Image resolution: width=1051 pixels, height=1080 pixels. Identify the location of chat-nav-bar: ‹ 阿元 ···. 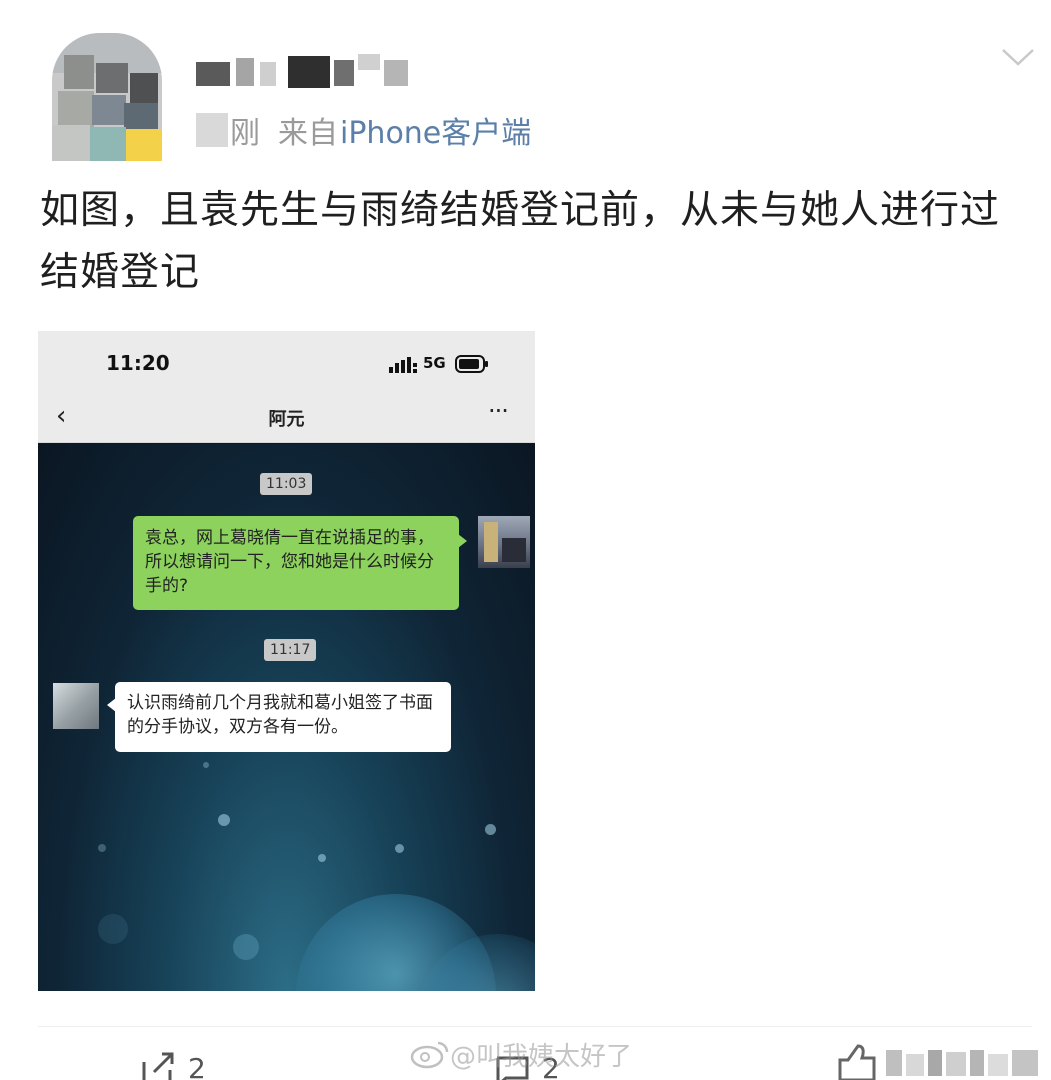
(286, 417).